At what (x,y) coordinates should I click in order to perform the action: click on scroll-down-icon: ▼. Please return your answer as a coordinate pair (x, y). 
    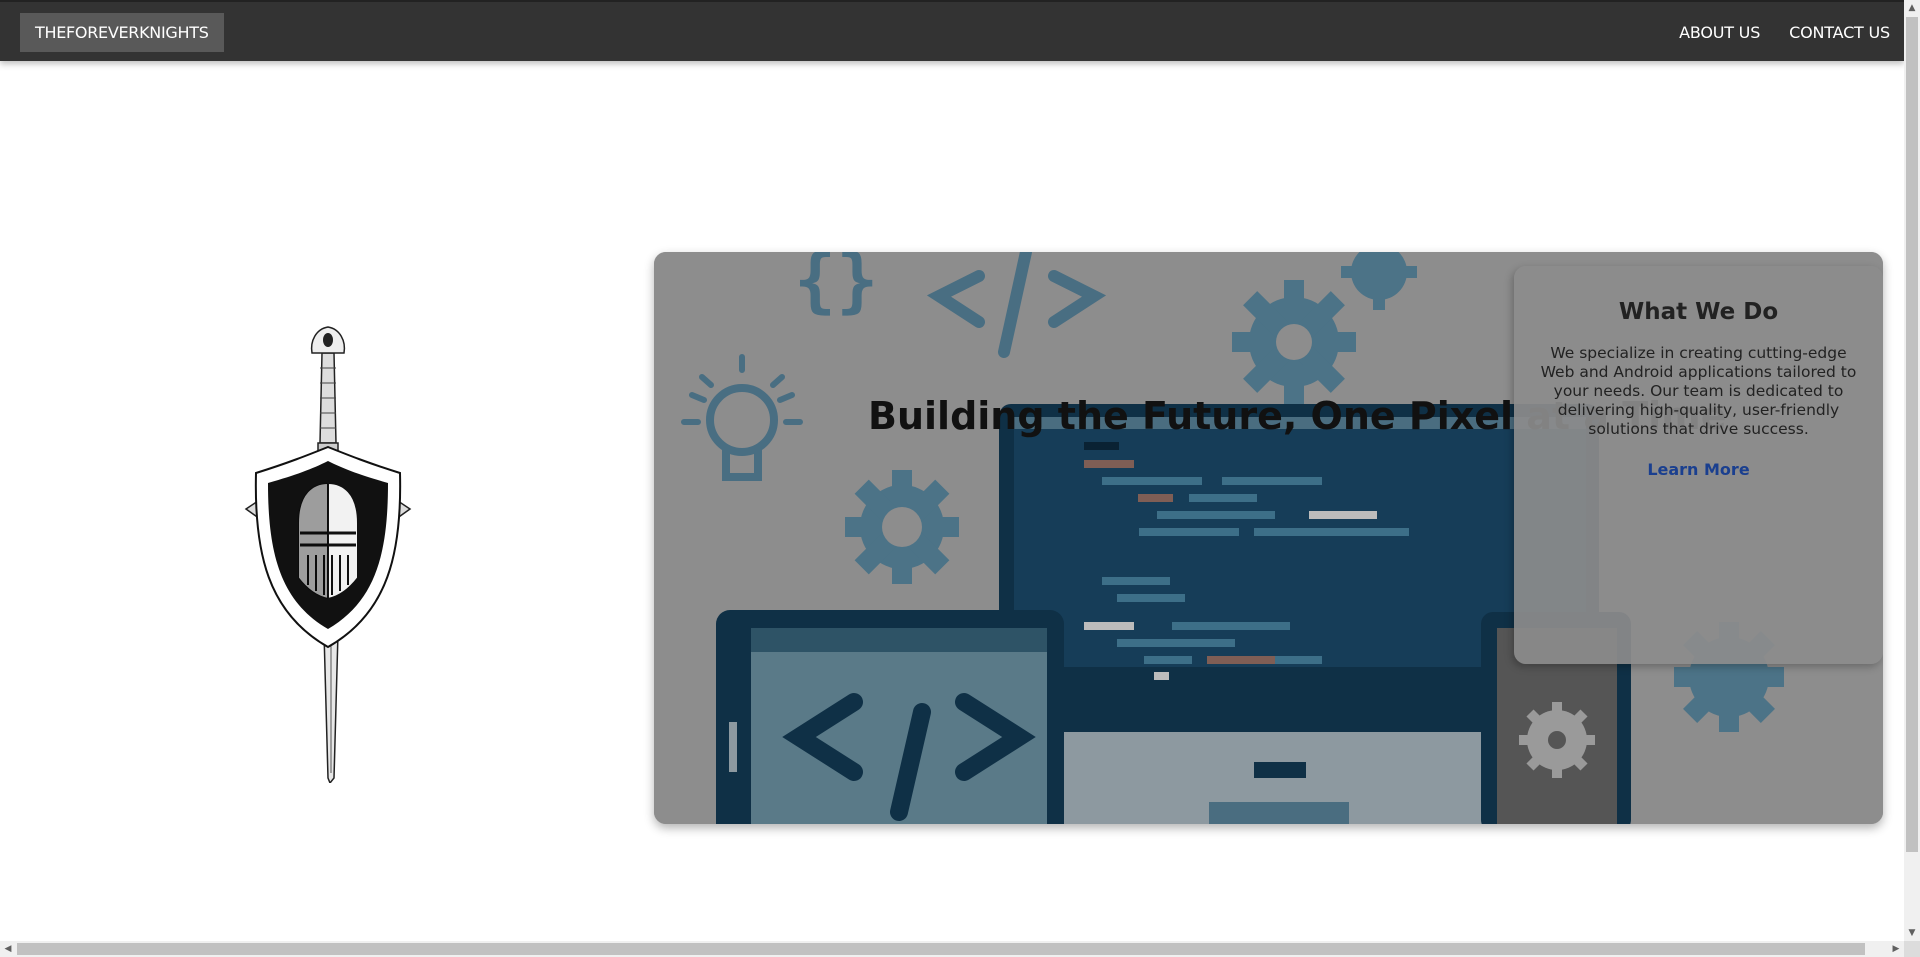
    Looking at the image, I should click on (1912, 933).